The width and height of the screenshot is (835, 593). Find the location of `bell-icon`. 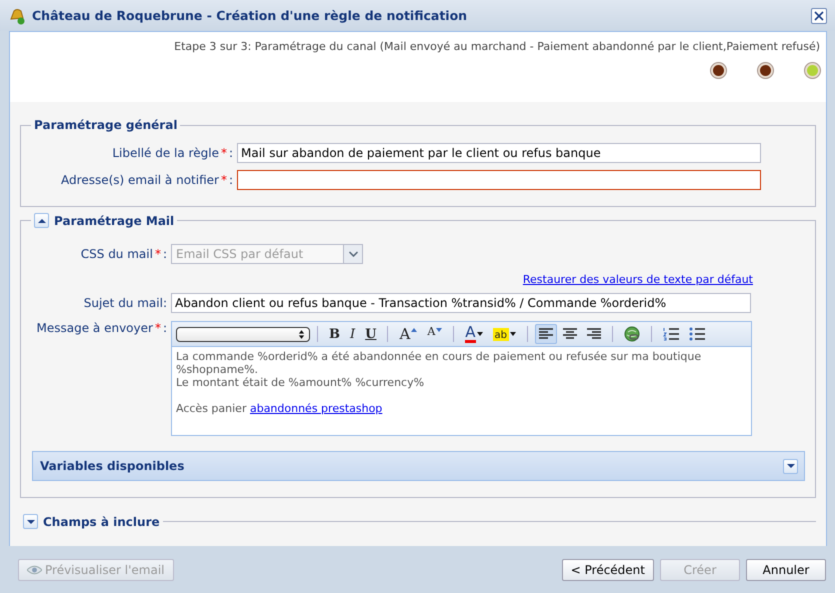

bell-icon is located at coordinates (17, 15).